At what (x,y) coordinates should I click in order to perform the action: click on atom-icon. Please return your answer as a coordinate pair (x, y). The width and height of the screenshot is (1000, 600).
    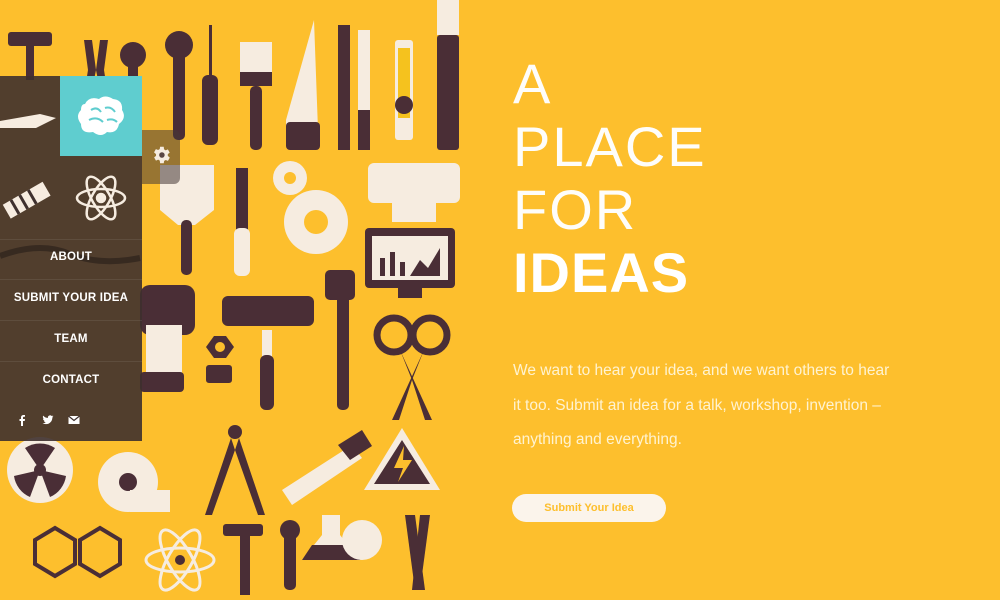
    Looking at the image, I should click on (101, 198).